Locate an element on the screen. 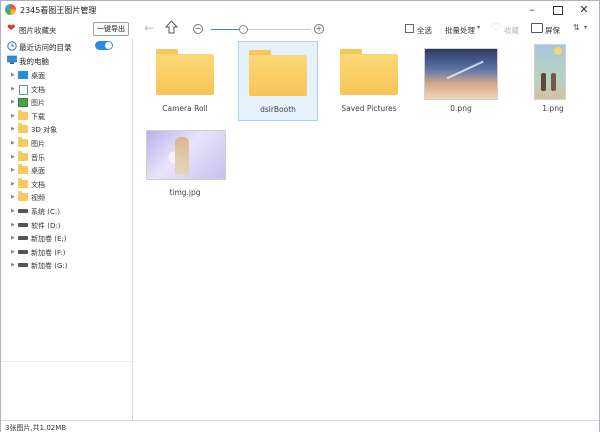 The height and width of the screenshot is (433, 600). folder-item: Camera Roll is located at coordinates (185, 80).